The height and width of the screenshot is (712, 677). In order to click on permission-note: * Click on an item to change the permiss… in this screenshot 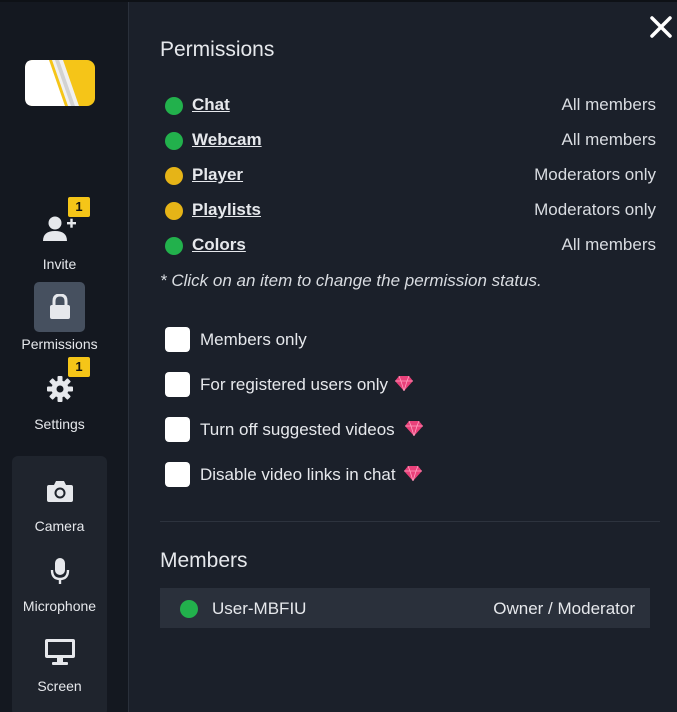, I will do `click(351, 280)`.